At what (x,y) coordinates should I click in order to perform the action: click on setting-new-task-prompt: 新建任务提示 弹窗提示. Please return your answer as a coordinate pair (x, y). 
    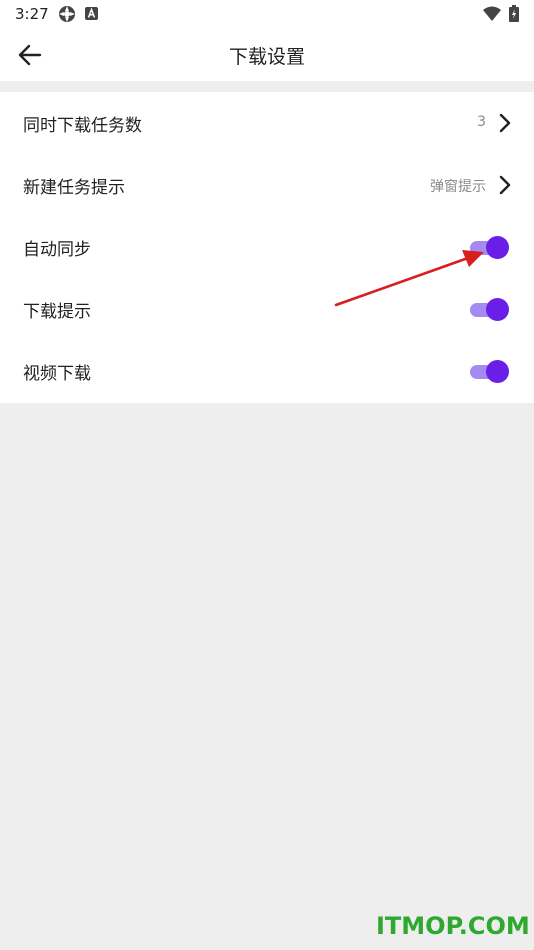
    Looking at the image, I should click on (267, 185).